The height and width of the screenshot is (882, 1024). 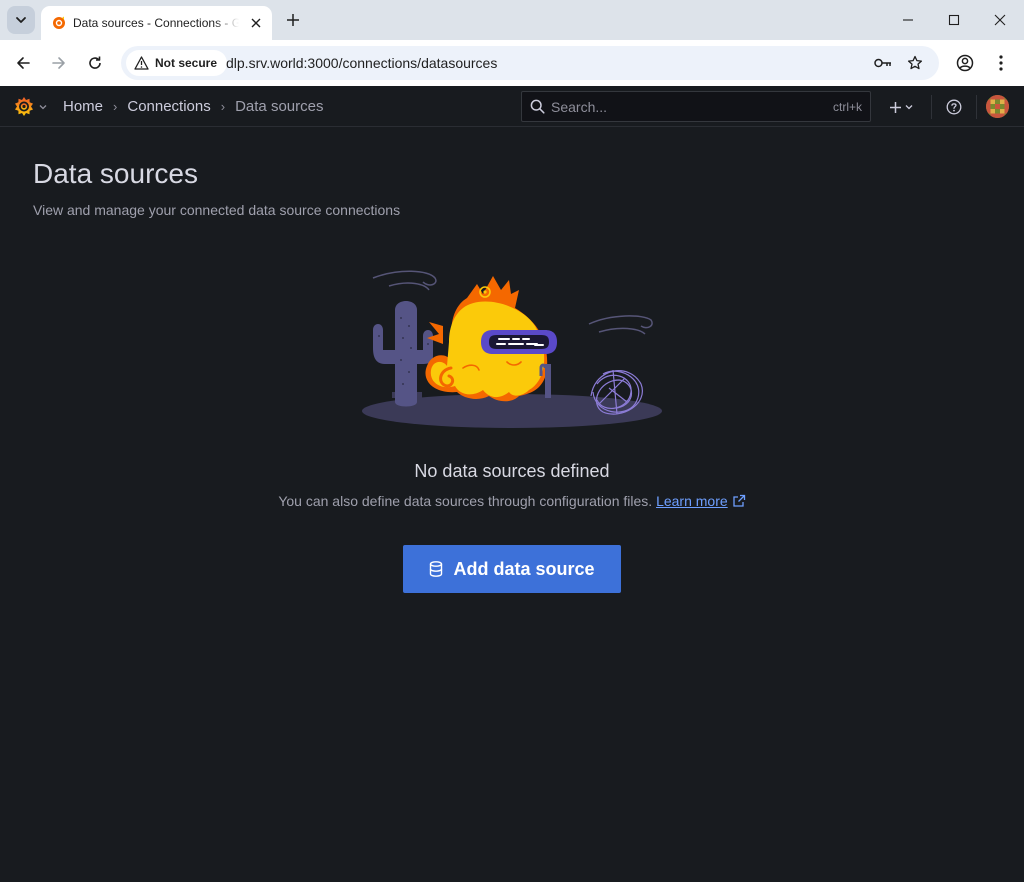 I want to click on learn-more-link: Learn more, so click(x=692, y=501).